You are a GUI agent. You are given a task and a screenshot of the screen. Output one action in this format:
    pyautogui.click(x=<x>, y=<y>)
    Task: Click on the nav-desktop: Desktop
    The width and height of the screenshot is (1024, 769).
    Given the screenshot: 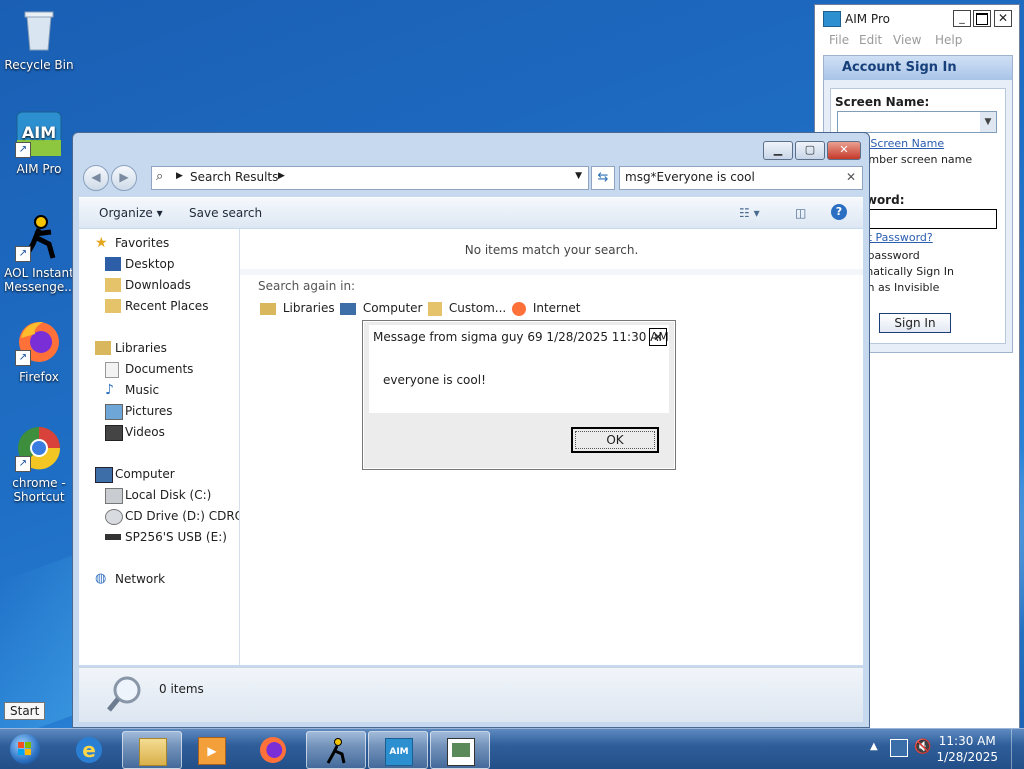 What is the action you would take?
    pyautogui.click(x=159, y=264)
    